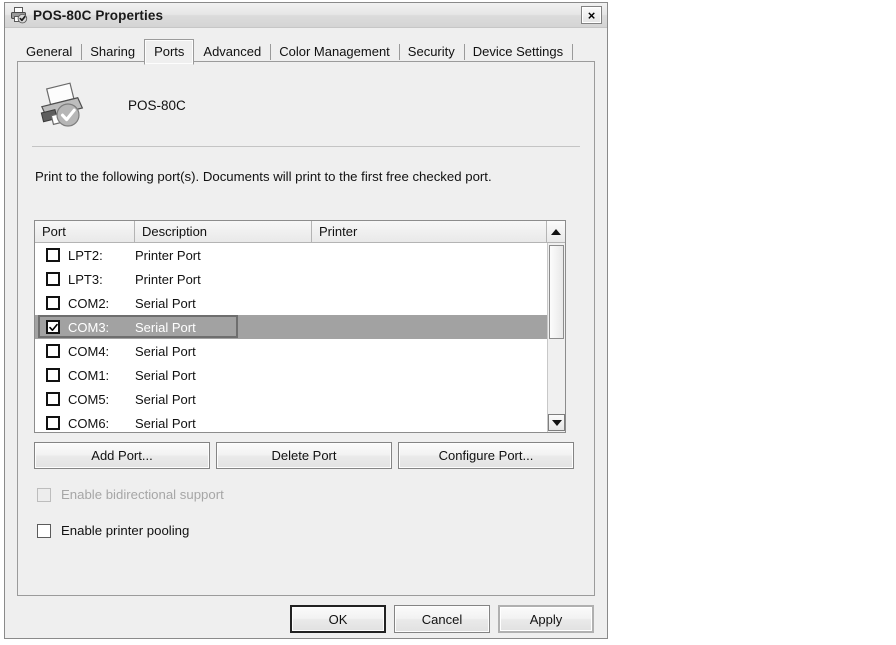 The height and width of the screenshot is (645, 896). Describe the element at coordinates (306, 15) in the screenshot. I see `title-bar: POS-80C Properties ×` at that location.